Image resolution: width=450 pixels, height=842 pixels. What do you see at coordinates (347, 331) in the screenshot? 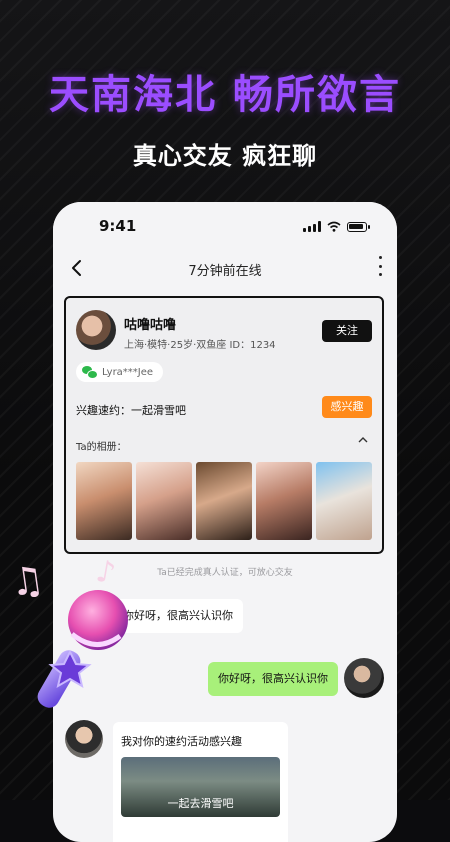
I see `follow-button: 关注` at bounding box center [347, 331].